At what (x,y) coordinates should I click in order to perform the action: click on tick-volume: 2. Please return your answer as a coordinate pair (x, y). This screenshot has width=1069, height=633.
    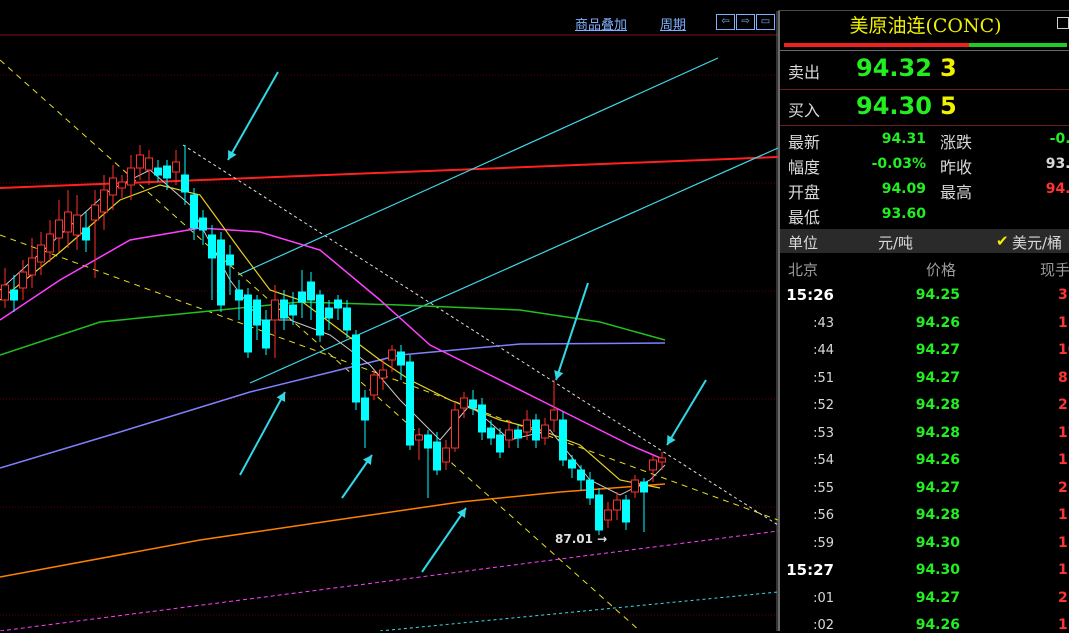
    Looking at the image, I should click on (1063, 597).